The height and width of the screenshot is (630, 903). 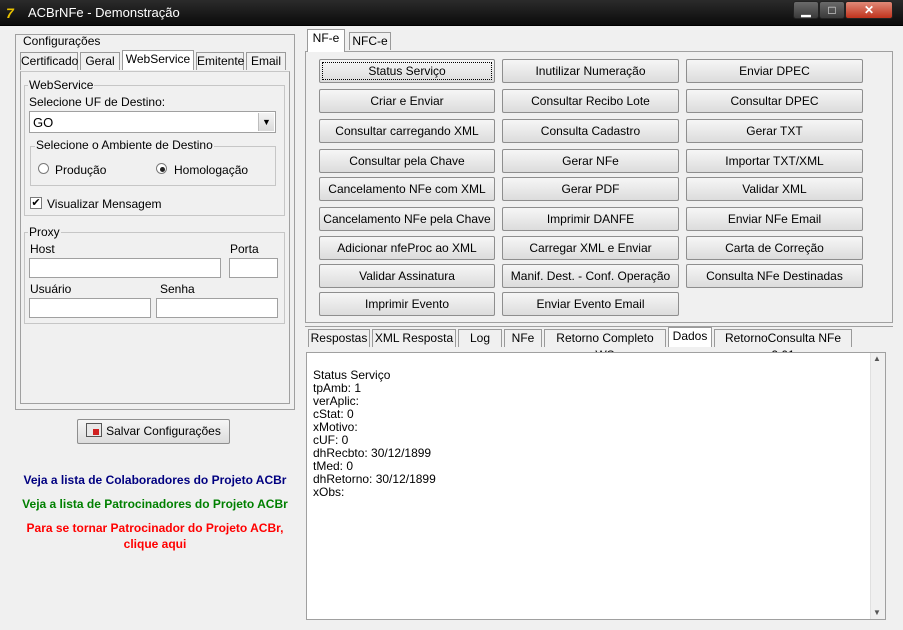 What do you see at coordinates (100, 61) in the screenshot?
I see `tab-geral: Geral` at bounding box center [100, 61].